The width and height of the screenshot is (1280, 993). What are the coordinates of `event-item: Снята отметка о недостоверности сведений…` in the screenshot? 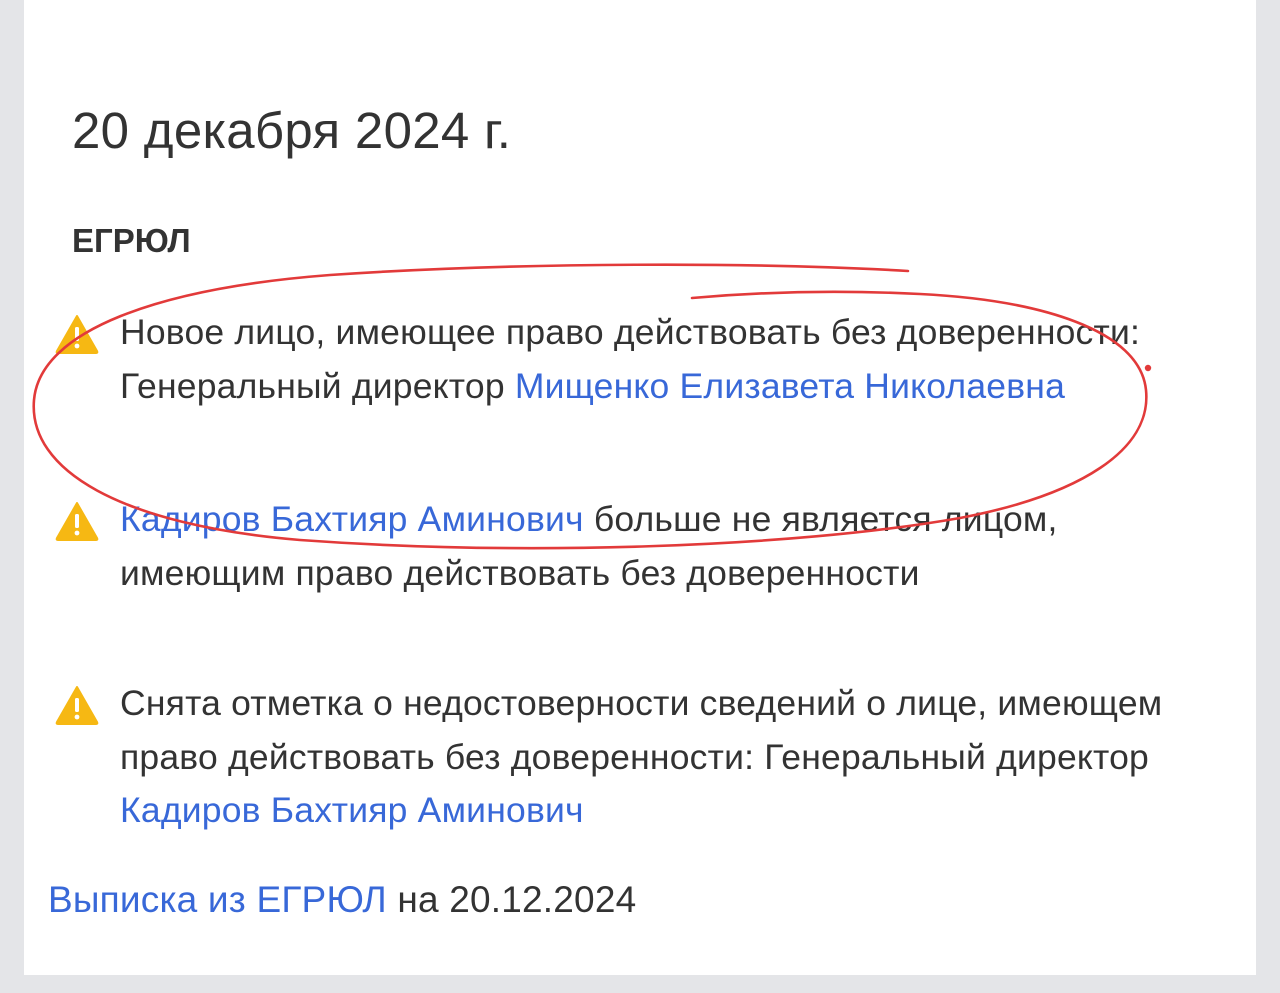 It's located at (620, 757).